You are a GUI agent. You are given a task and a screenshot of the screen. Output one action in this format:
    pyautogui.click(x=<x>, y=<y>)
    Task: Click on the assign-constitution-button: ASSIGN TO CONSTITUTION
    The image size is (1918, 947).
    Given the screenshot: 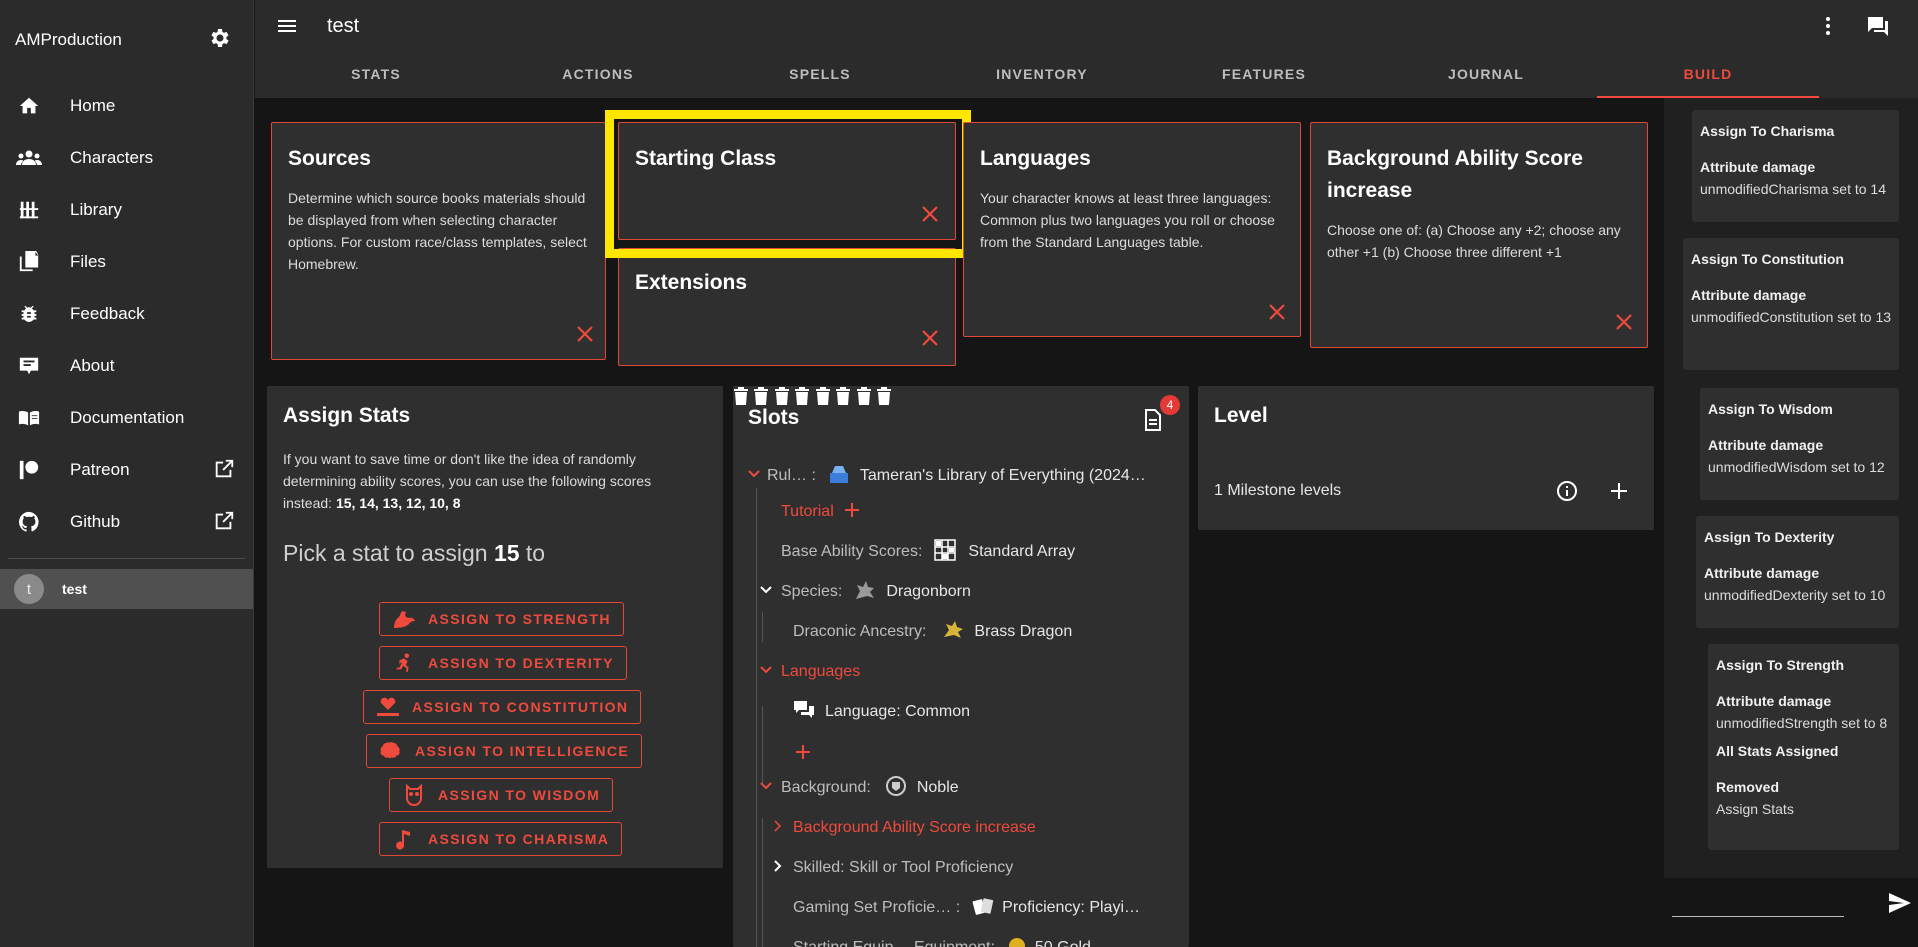 What is the action you would take?
    pyautogui.click(x=502, y=707)
    